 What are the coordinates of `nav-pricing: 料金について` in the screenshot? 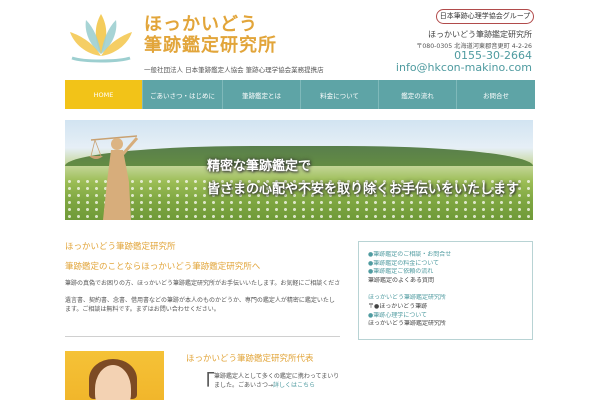 It's located at (340, 94).